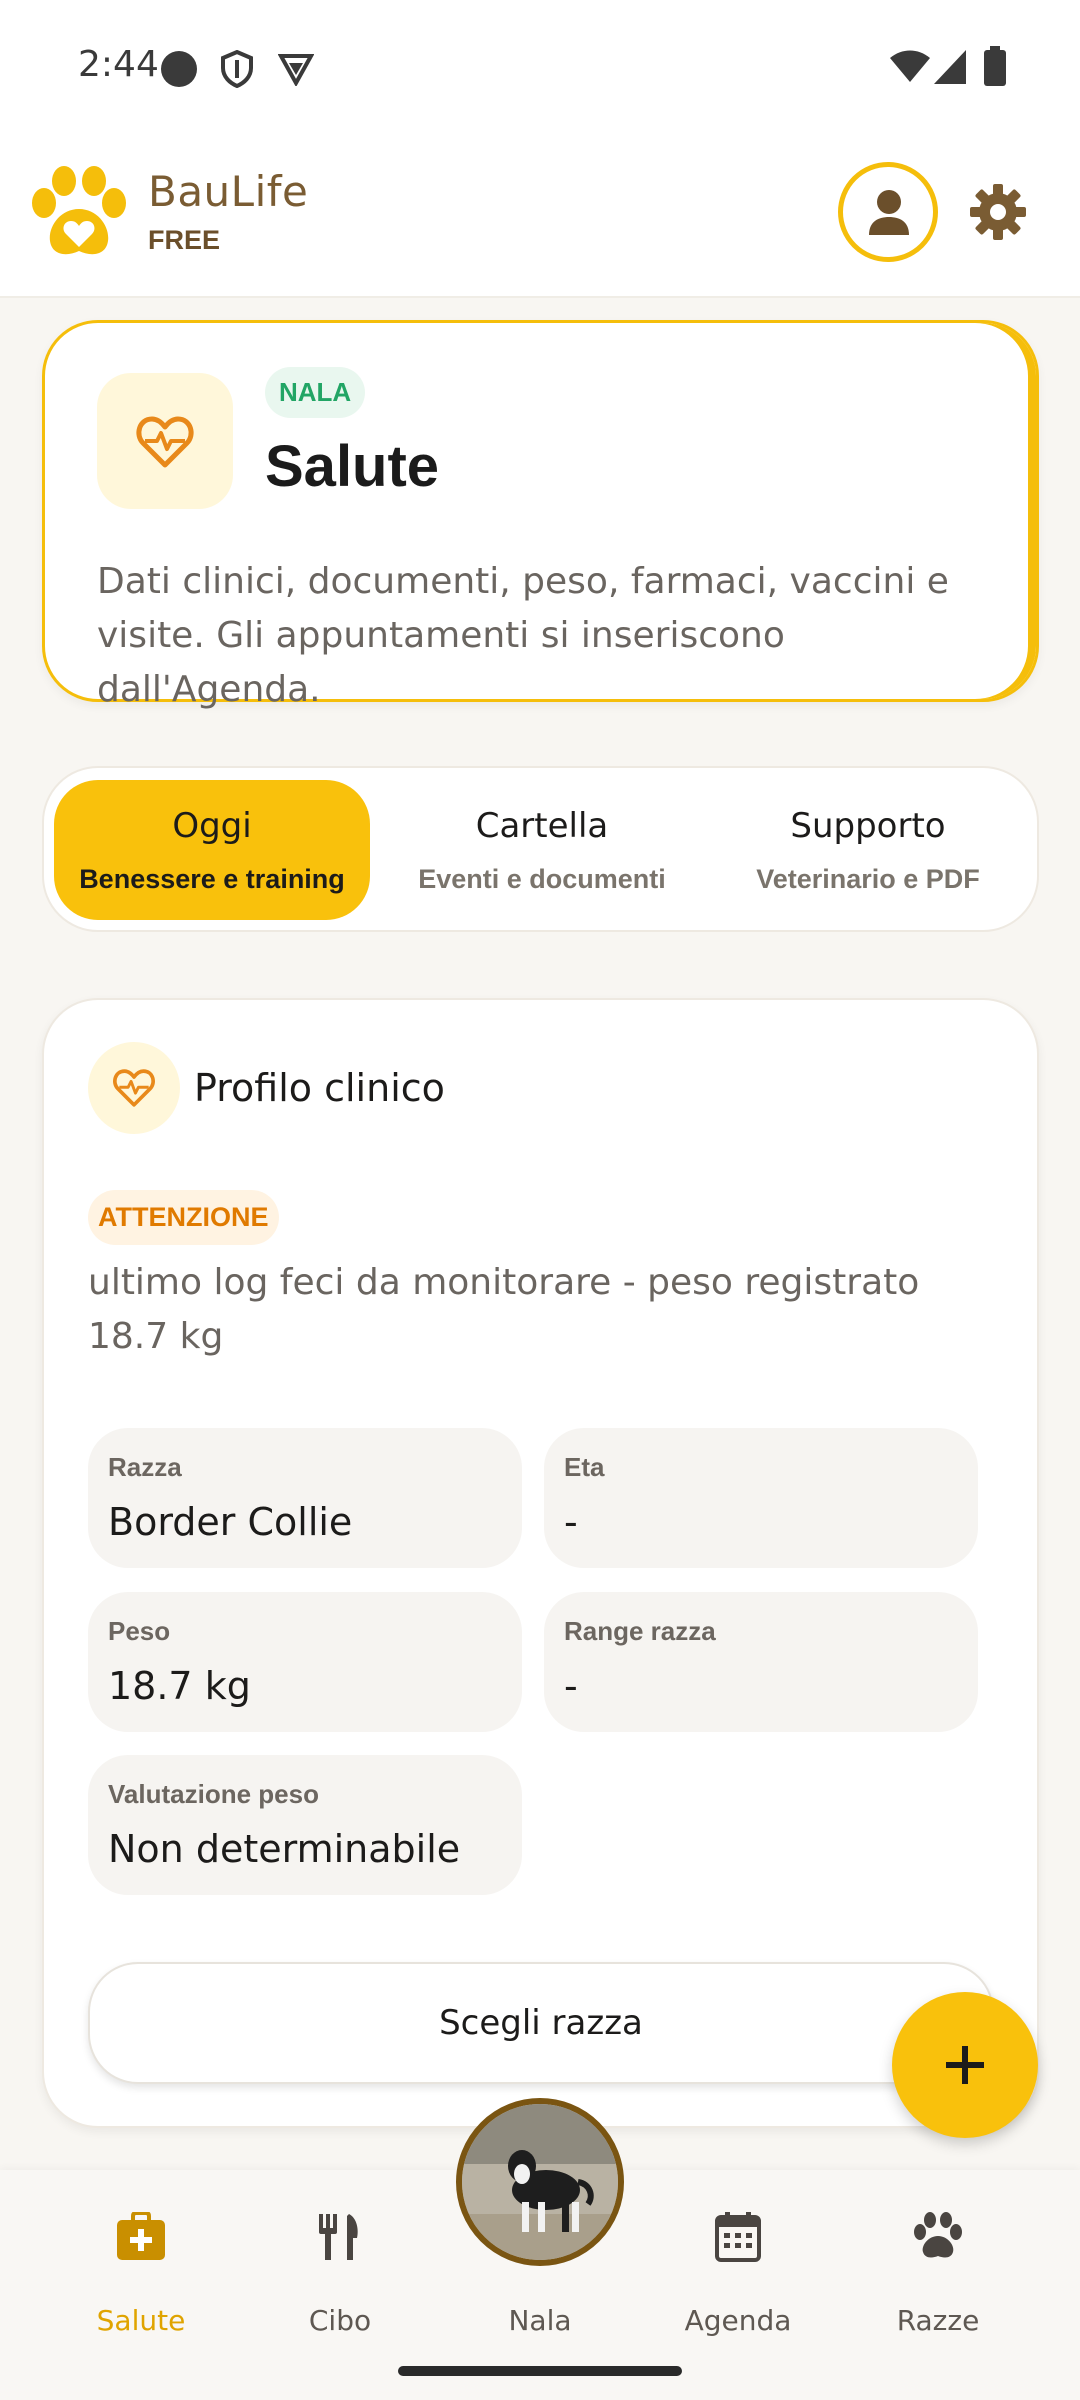  I want to click on tab-sublabel: Benessere e training, so click(212, 879).